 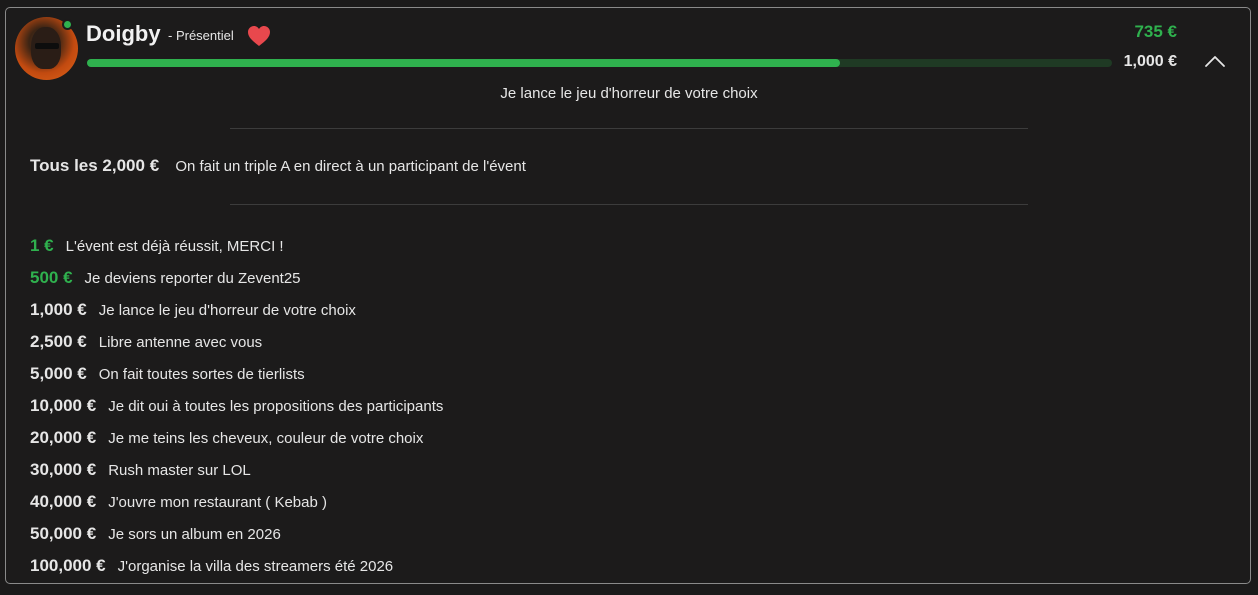 I want to click on goal-item: 30,000 € Rush master sur LOL, so click(x=236, y=470).